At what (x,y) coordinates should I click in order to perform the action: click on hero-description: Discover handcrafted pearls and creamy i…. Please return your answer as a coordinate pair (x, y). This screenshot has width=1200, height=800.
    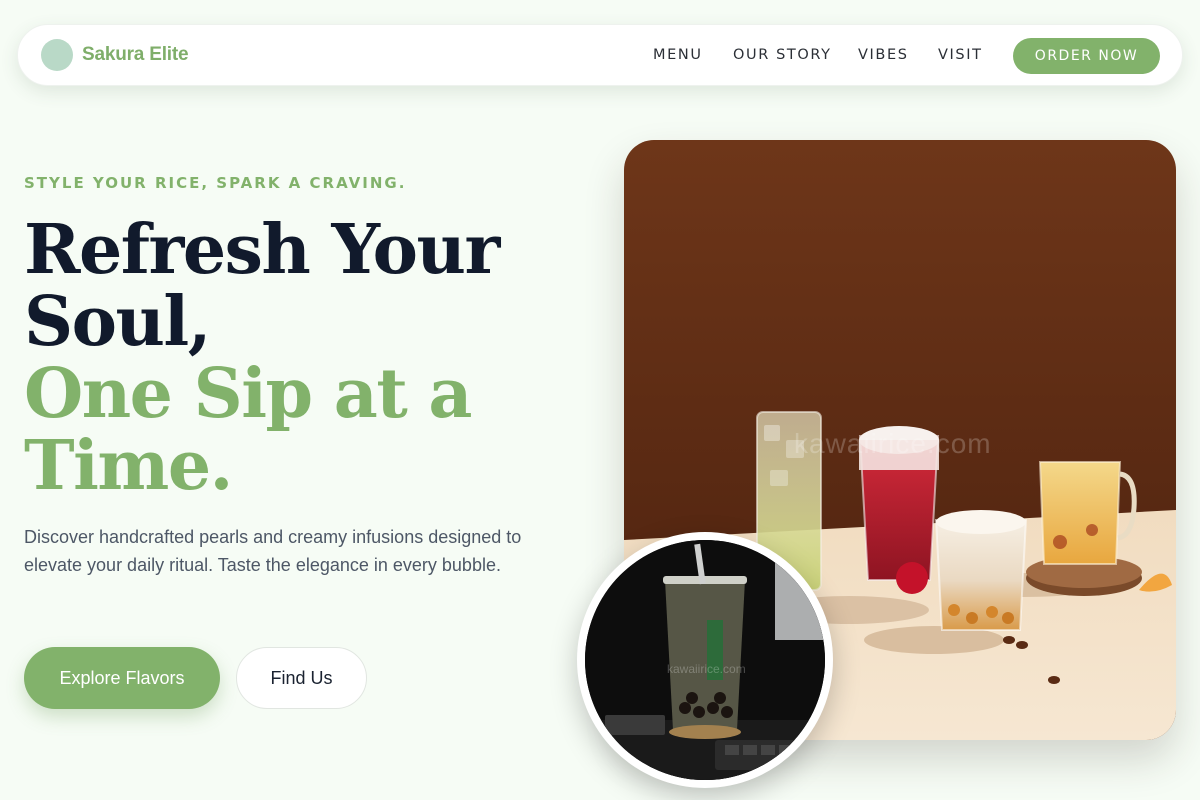
    Looking at the image, I should click on (273, 551).